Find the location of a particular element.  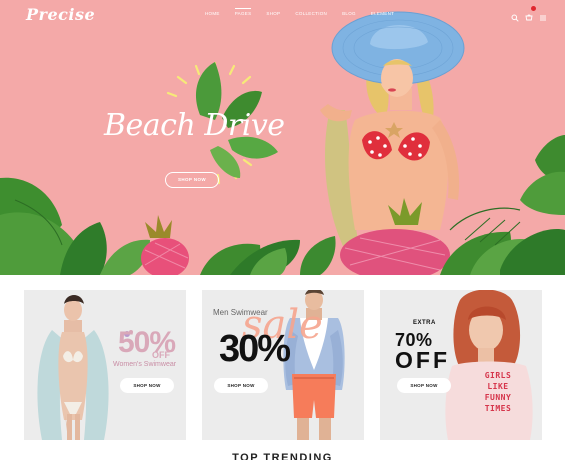

left-foliage is located at coordinates (75, 226).